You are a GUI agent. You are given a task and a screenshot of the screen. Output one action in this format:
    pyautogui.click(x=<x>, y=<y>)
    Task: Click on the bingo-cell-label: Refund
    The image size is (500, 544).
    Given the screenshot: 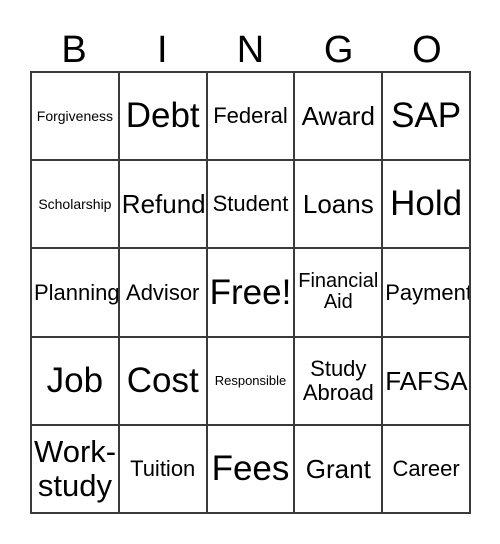 What is the action you would take?
    pyautogui.click(x=163, y=204)
    